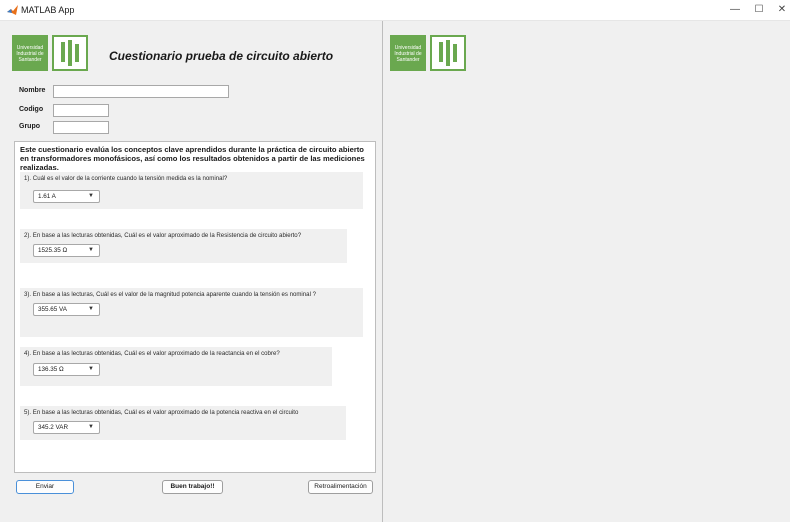 Image resolution: width=790 pixels, height=522 pixels. I want to click on answer-dropdown: 355.65 VA ▼, so click(66, 309).